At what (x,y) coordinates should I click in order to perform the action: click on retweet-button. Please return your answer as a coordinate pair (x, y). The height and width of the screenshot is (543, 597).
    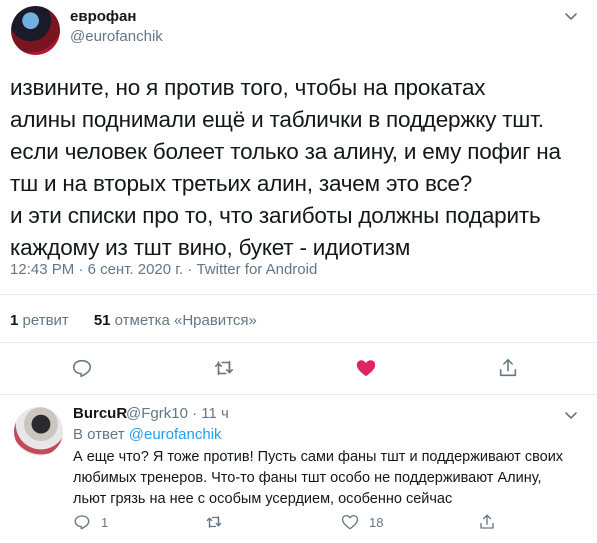
    Looking at the image, I should click on (214, 522).